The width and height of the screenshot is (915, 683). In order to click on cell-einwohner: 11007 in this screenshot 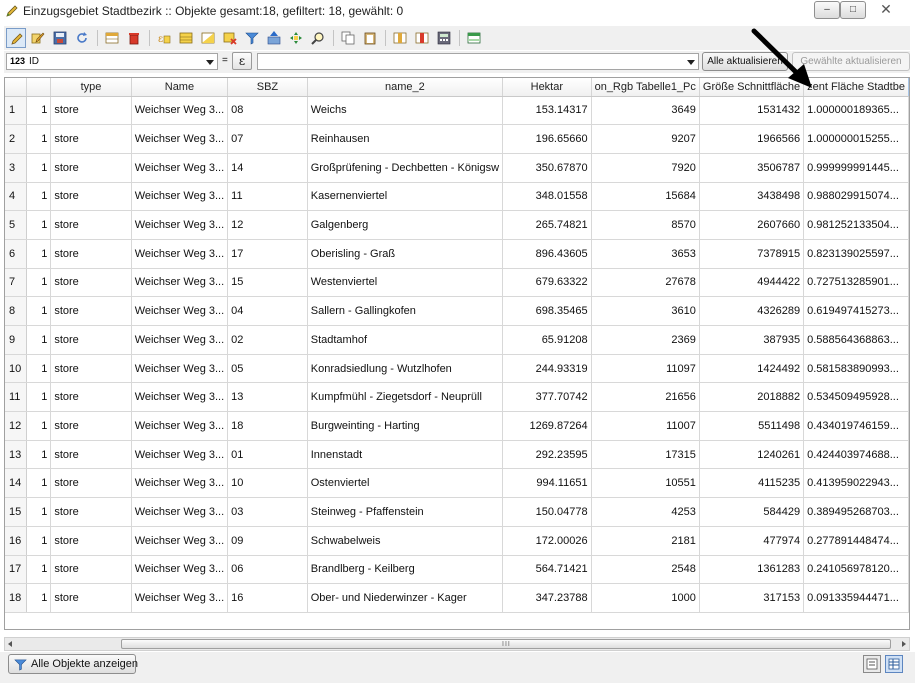, I will do `click(645, 426)`.